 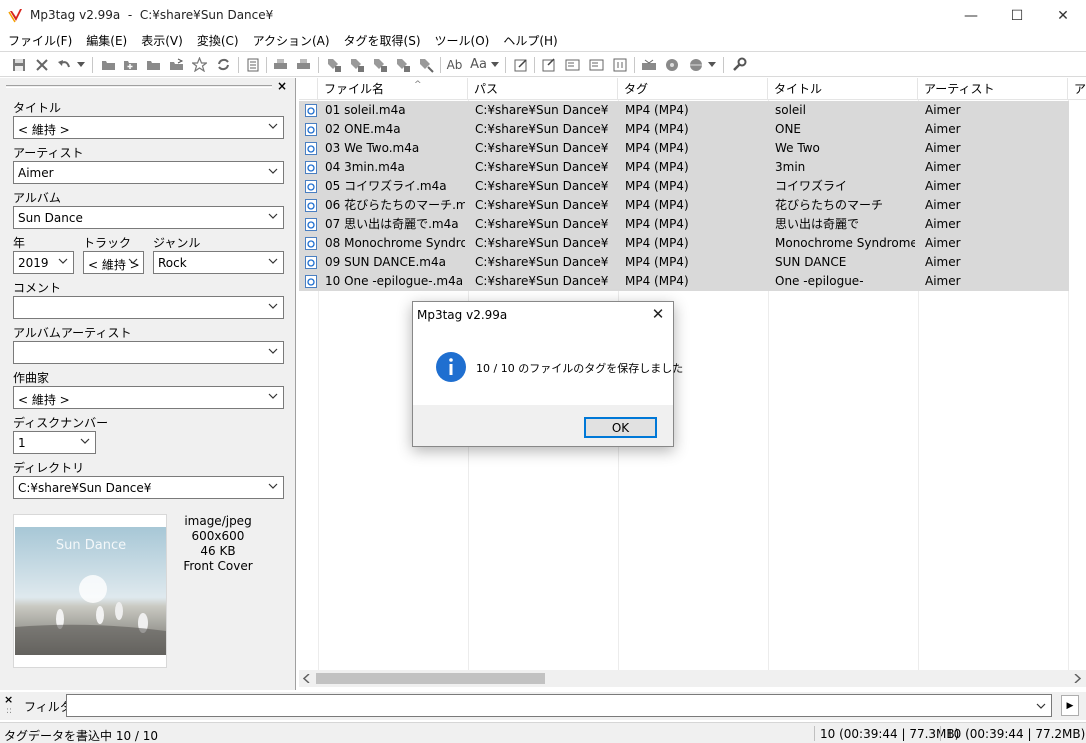 What do you see at coordinates (148, 487) in the screenshot?
I see `directory-combo: C:¥share¥Sun Dance¥` at bounding box center [148, 487].